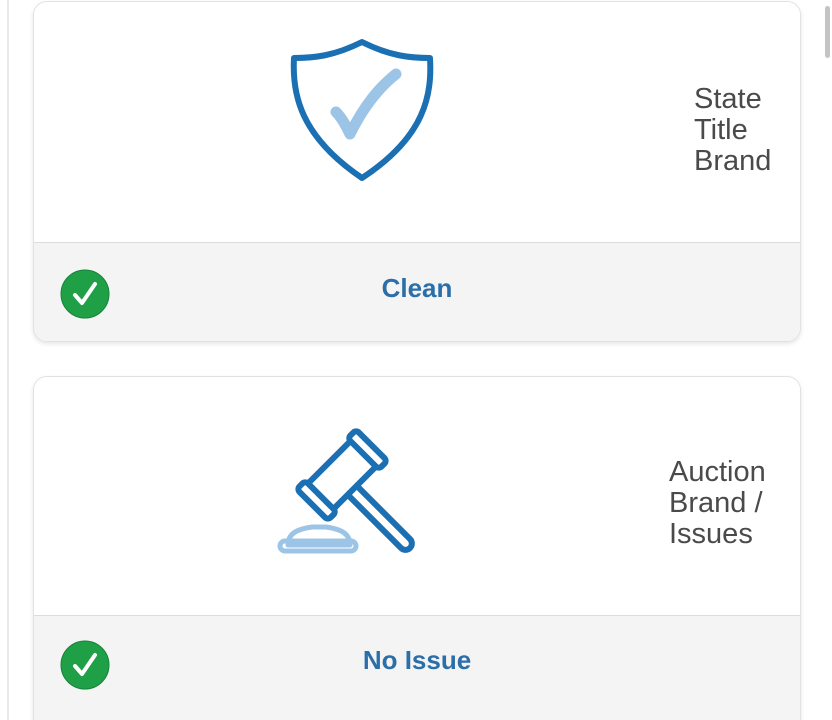 The width and height of the screenshot is (832, 720). Describe the element at coordinates (417, 288) in the screenshot. I see `status-text: Clean` at that location.